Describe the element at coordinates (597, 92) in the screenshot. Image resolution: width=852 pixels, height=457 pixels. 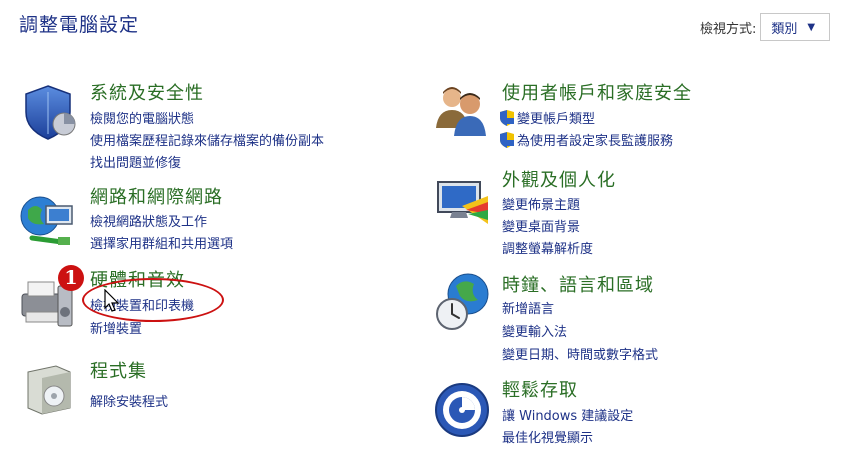
I see `category-title-user-accounts: 使用者帳戶和家庭安全` at that location.